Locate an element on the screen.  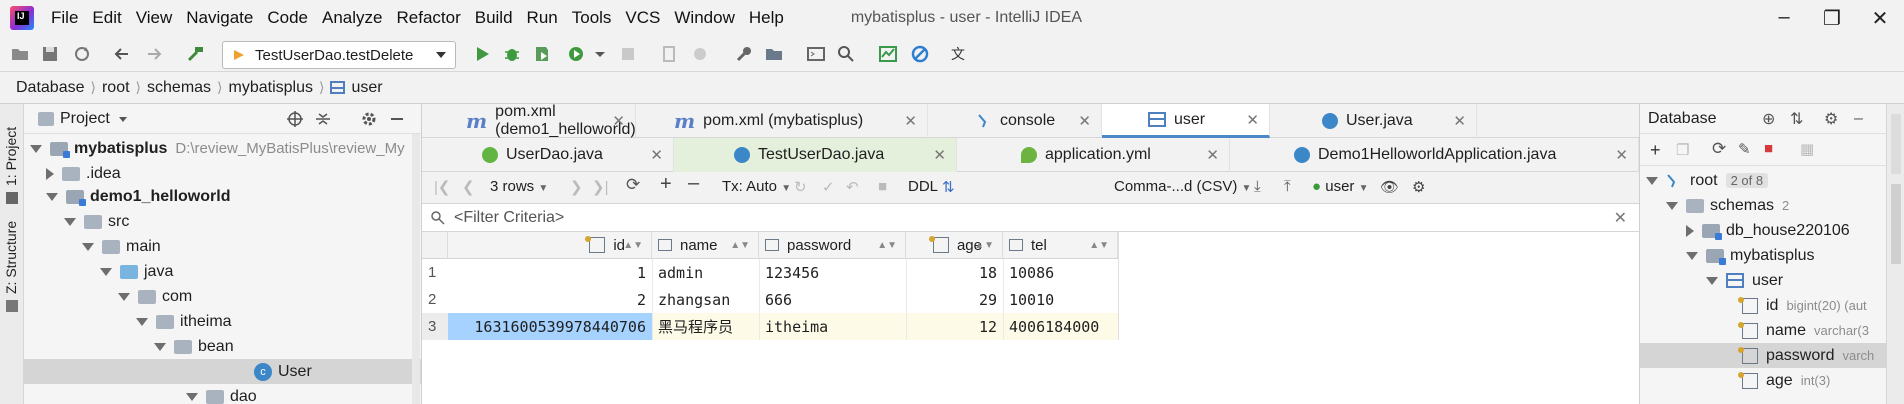
cell-tel: 10010 is located at coordinates (1060, 299).